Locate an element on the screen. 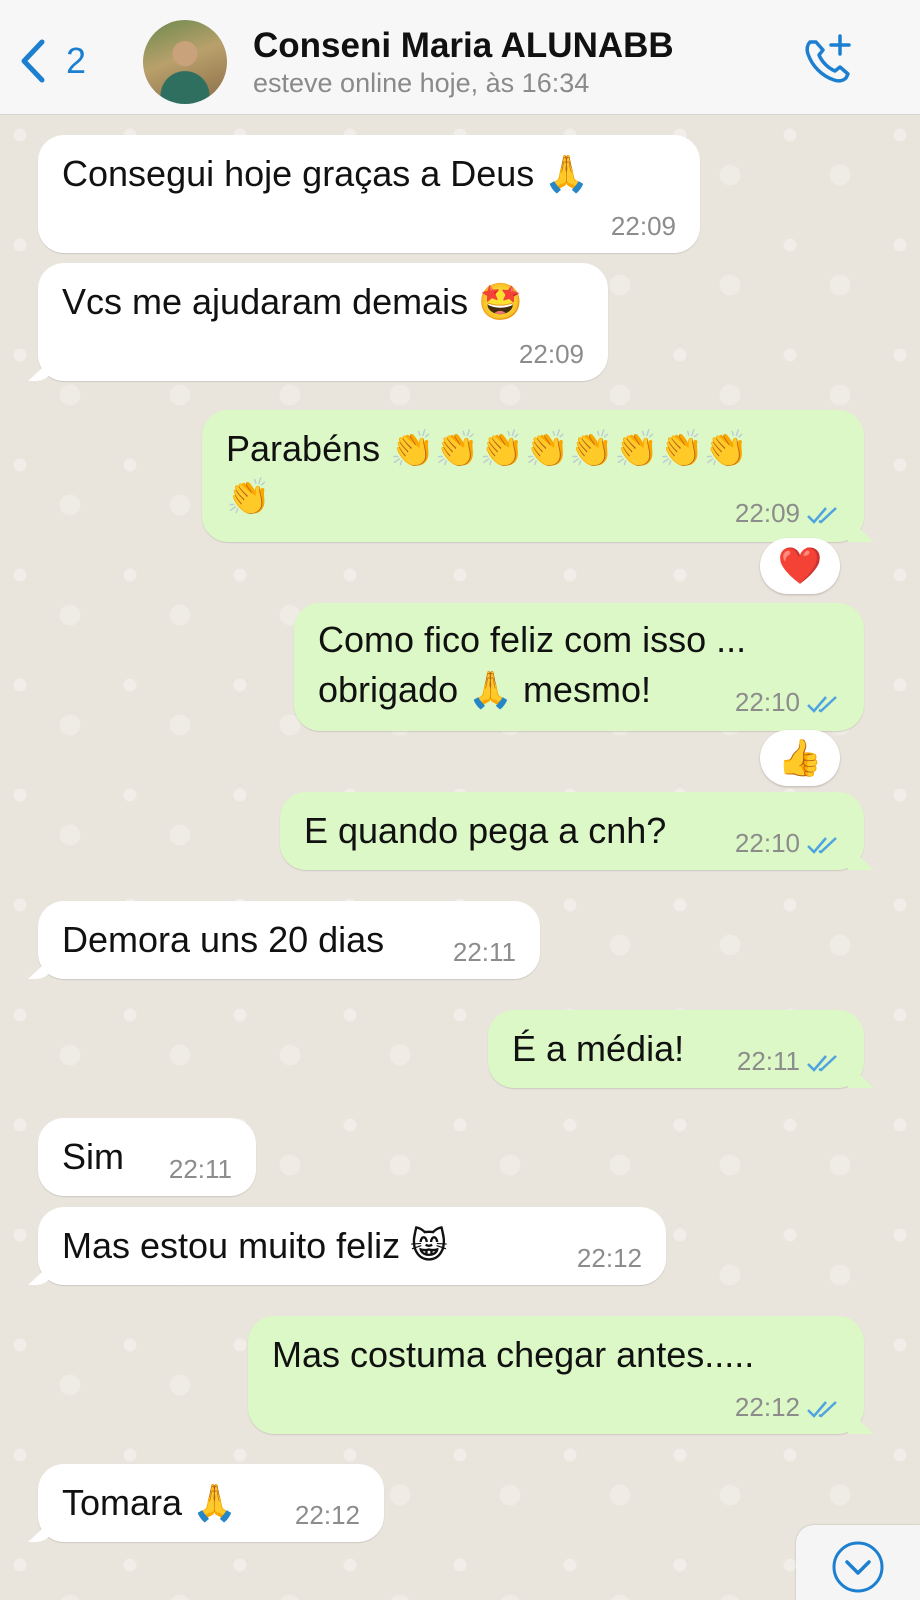 This screenshot has height=1600, width=920. message-bubble-incoming: Sim 22:11 is located at coordinates (147, 1157).